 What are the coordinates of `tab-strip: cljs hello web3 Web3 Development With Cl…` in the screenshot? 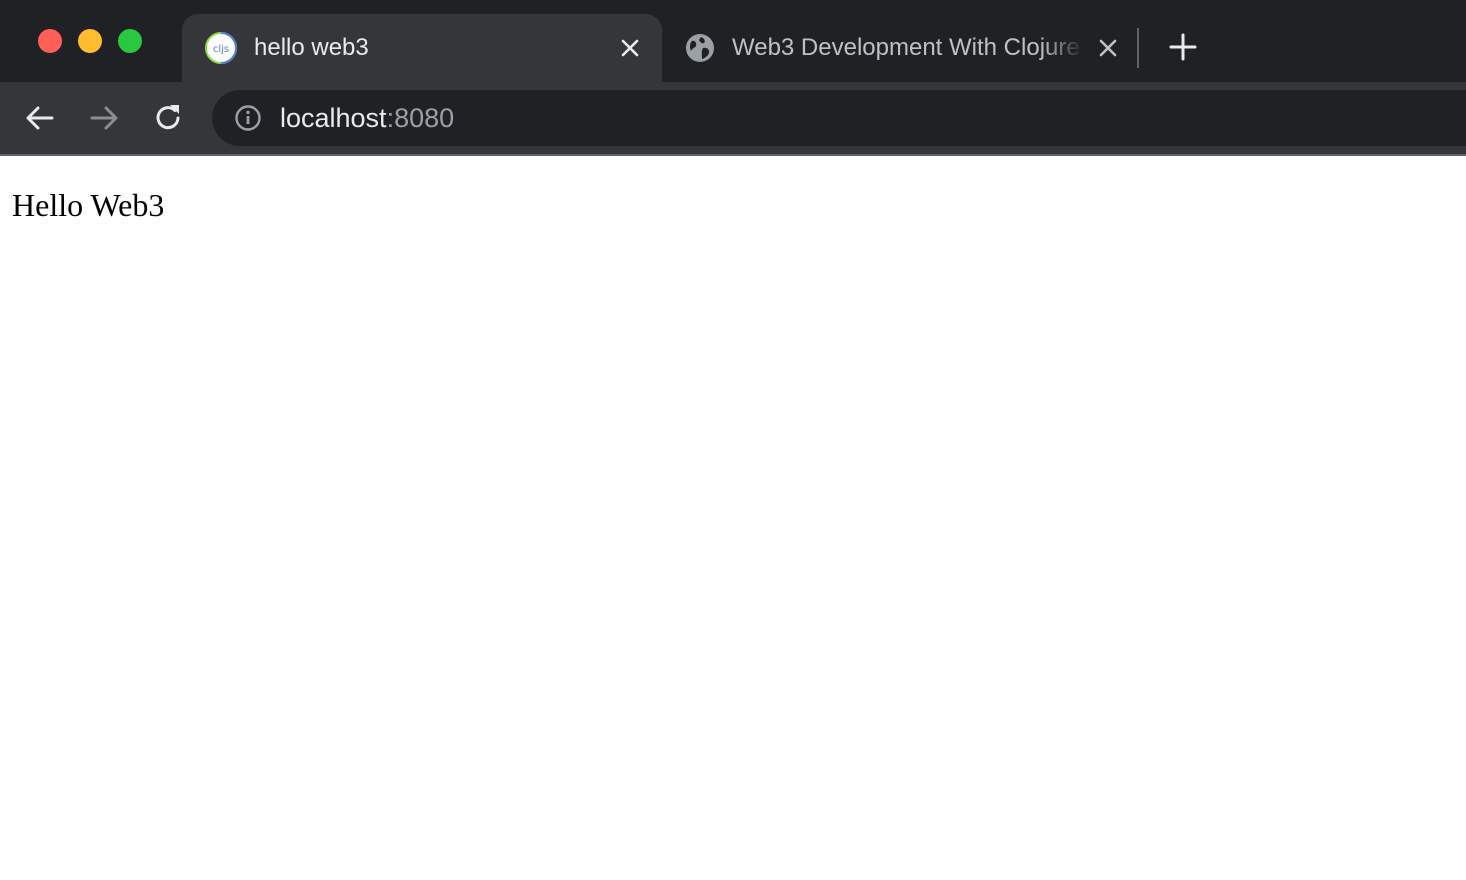 It's located at (733, 41).